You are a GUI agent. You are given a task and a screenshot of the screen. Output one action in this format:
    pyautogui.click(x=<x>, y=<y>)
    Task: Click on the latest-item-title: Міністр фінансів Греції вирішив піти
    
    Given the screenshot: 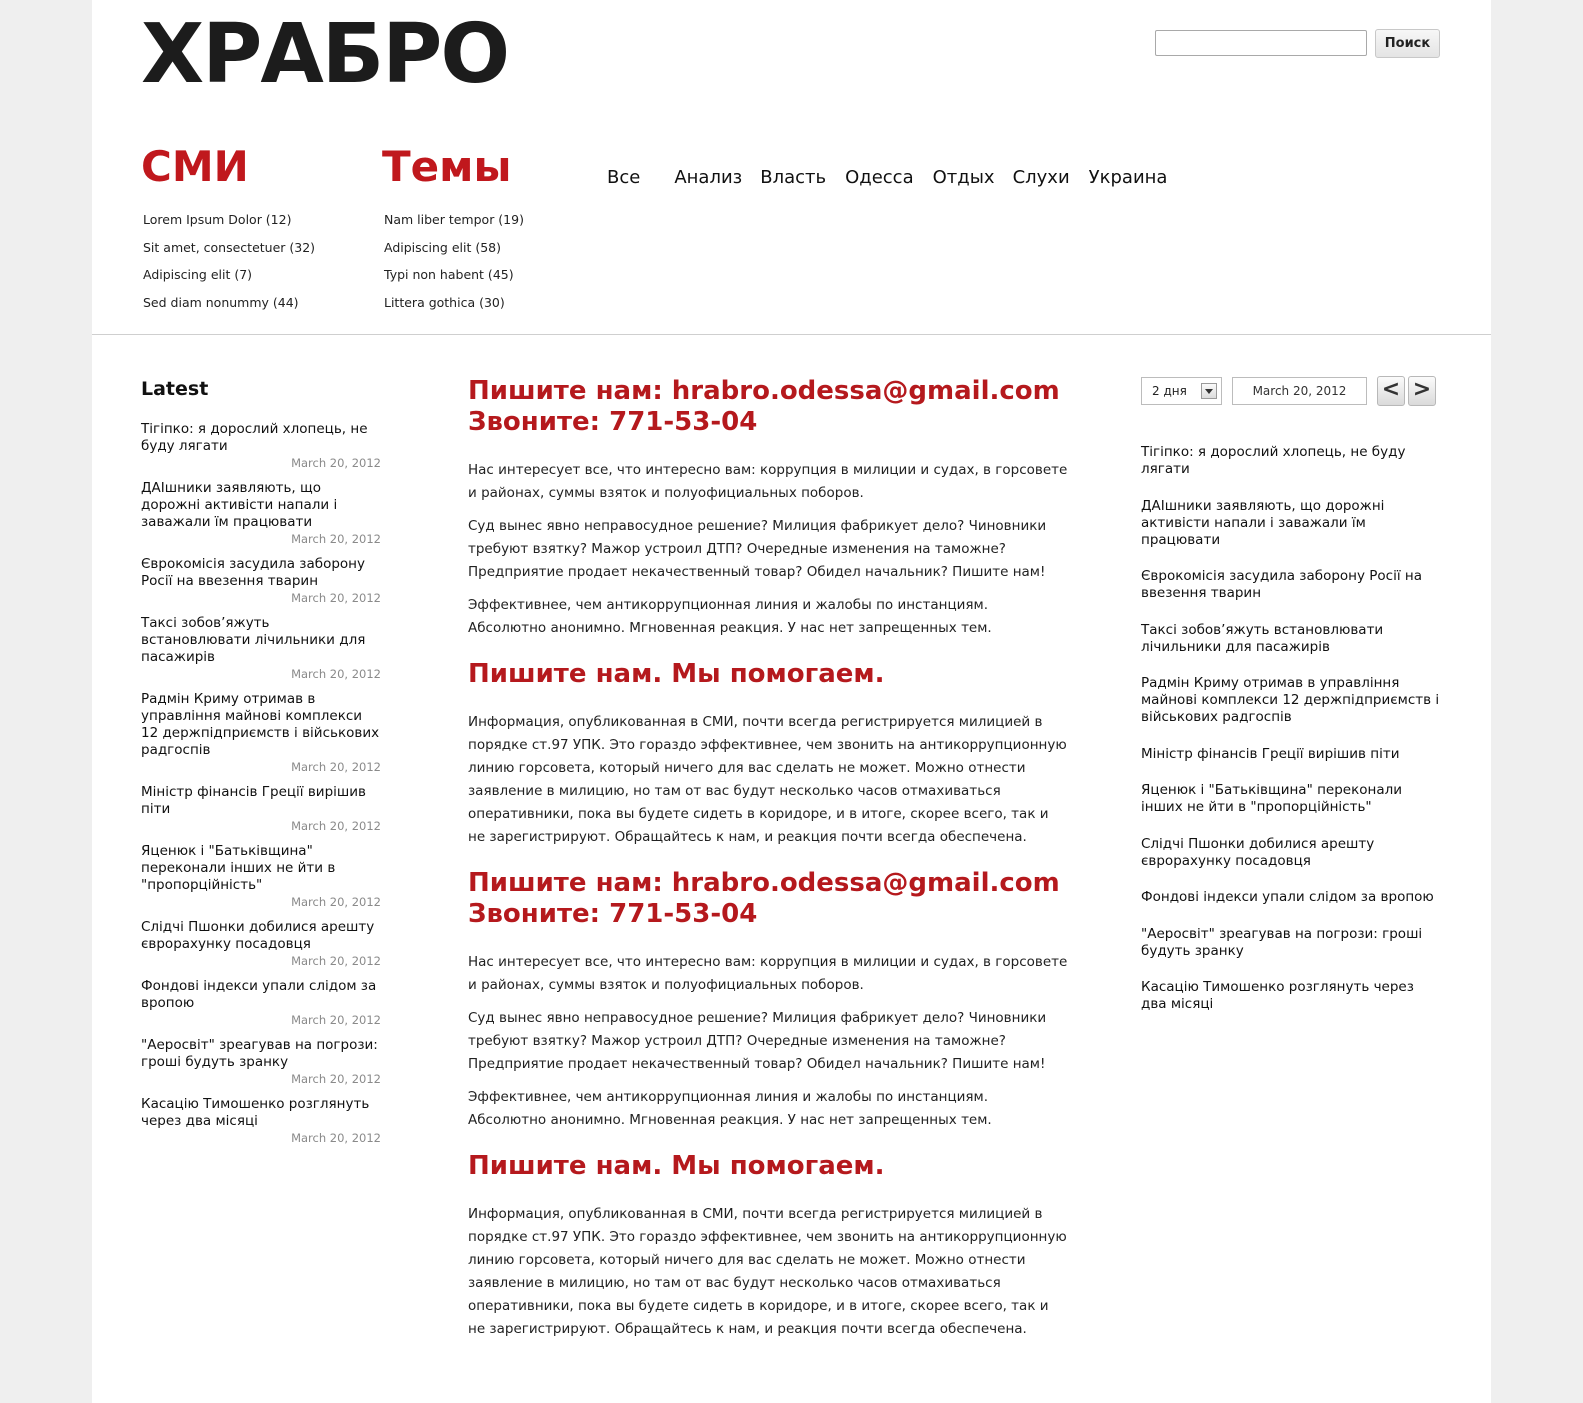 What is the action you would take?
    pyautogui.click(x=261, y=801)
    